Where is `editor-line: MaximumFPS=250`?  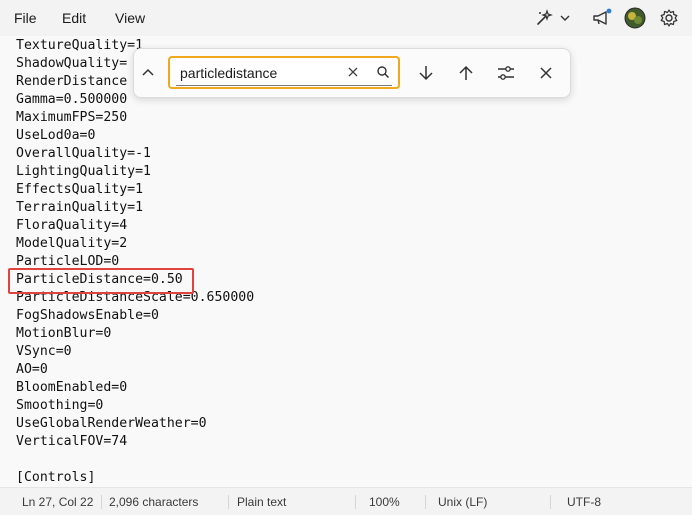 editor-line: MaximumFPS=250 is located at coordinates (72, 117).